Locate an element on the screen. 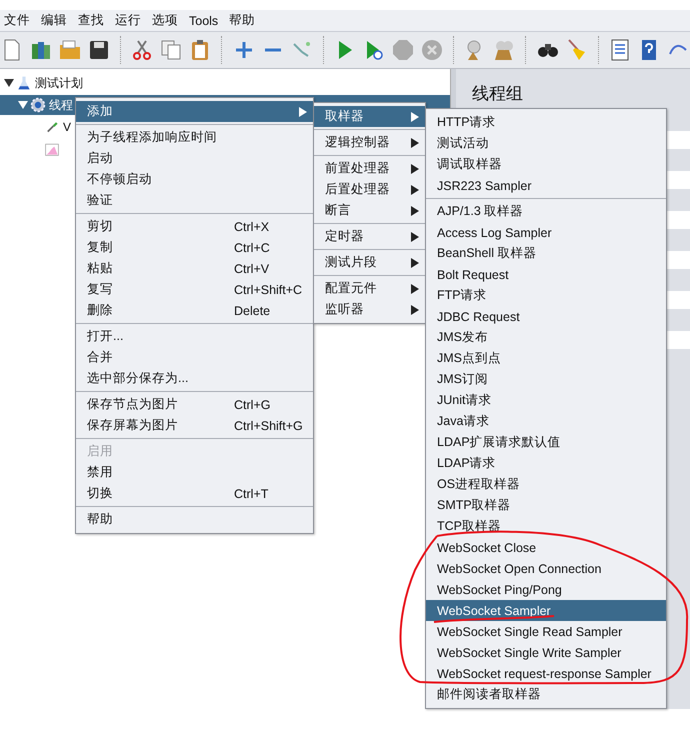 This screenshot has height=733, width=690. tree-label: 线程 is located at coordinates (61, 105).